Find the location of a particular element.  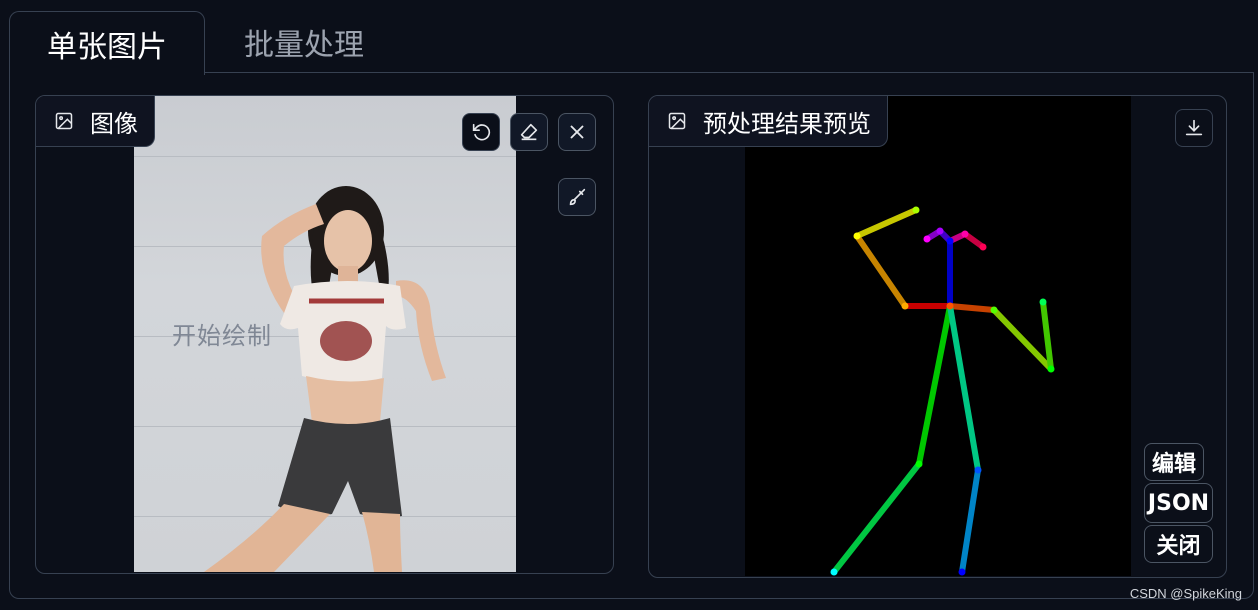

clear-button is located at coordinates (577, 132).